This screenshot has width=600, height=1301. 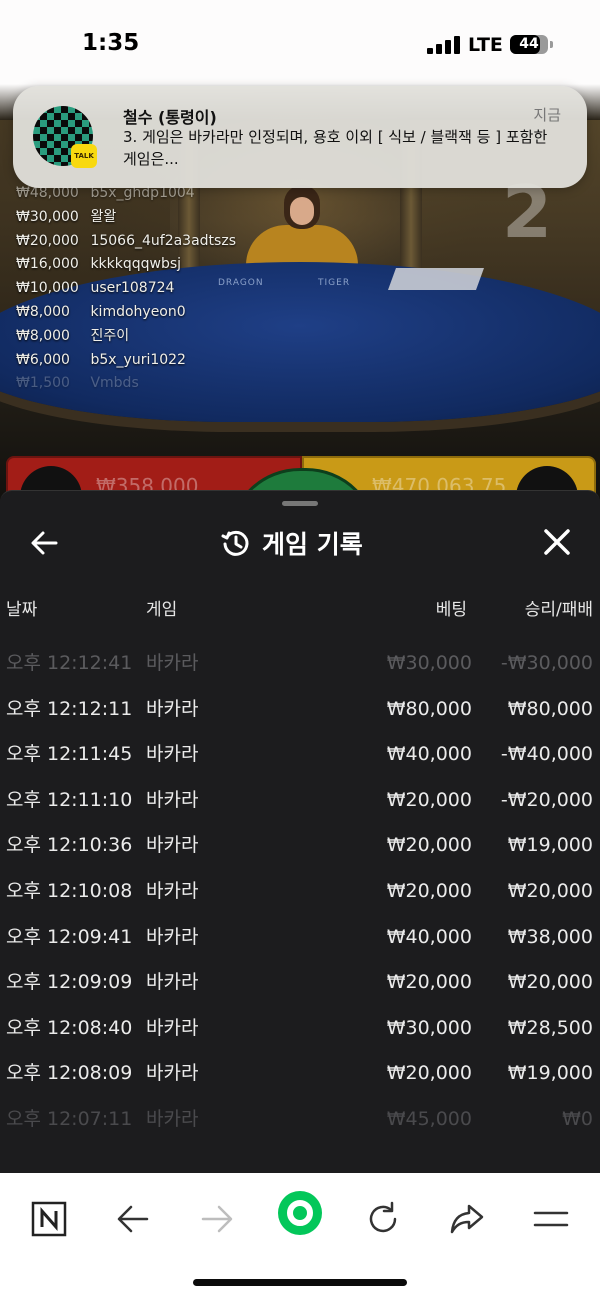 I want to click on column-header-game: 게임, so click(x=162, y=610).